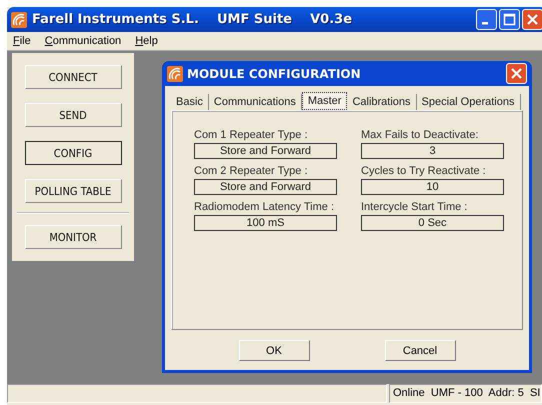 The width and height of the screenshot is (542, 405). I want to click on value-field: 10, so click(432, 187).